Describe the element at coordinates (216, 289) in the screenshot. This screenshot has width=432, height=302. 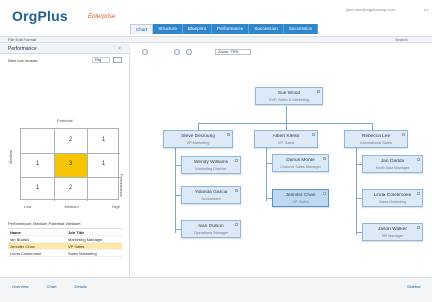
I see `bottom-bar: Overview Chart Details Sidebar` at that location.